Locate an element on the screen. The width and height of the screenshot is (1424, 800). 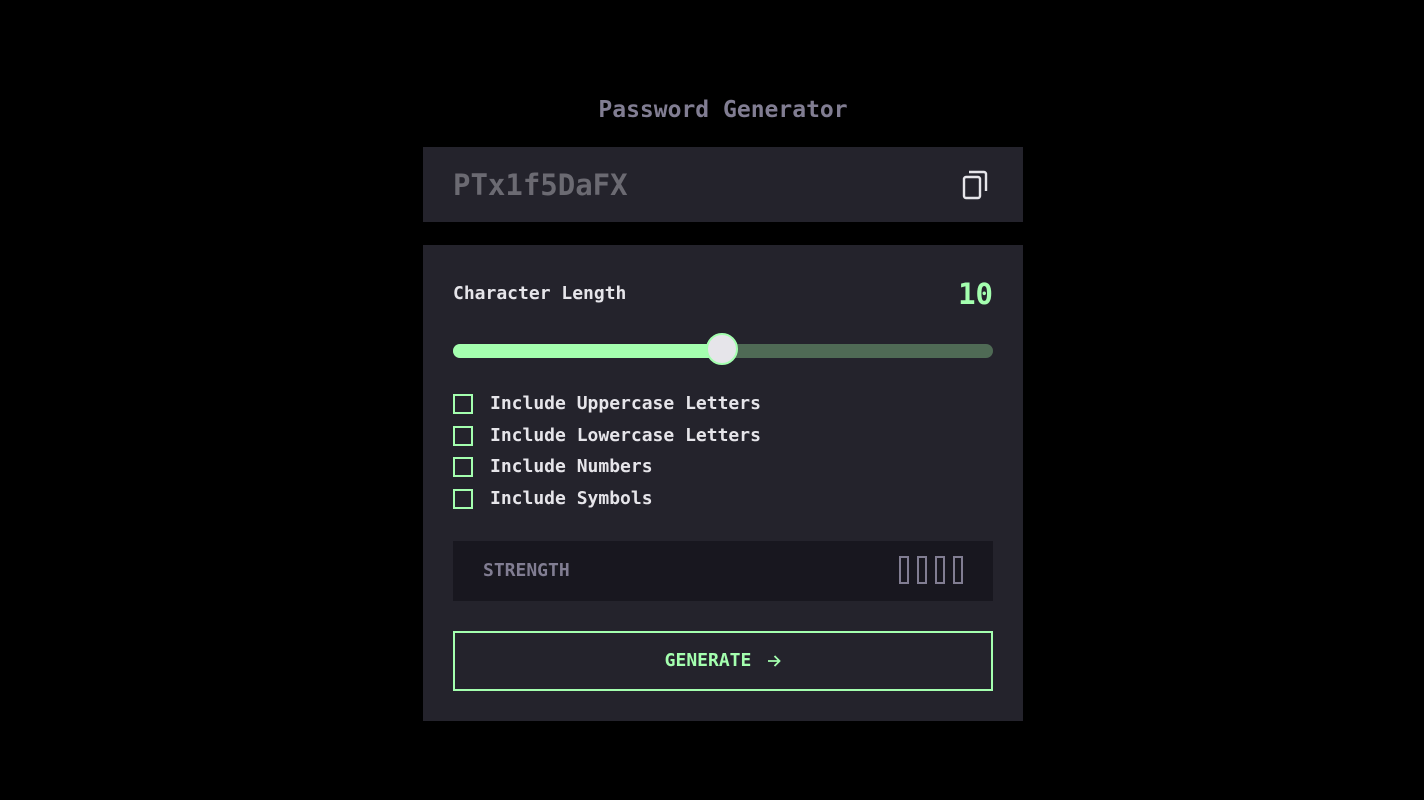
generate-button: GENERATE is located at coordinates (723, 661).